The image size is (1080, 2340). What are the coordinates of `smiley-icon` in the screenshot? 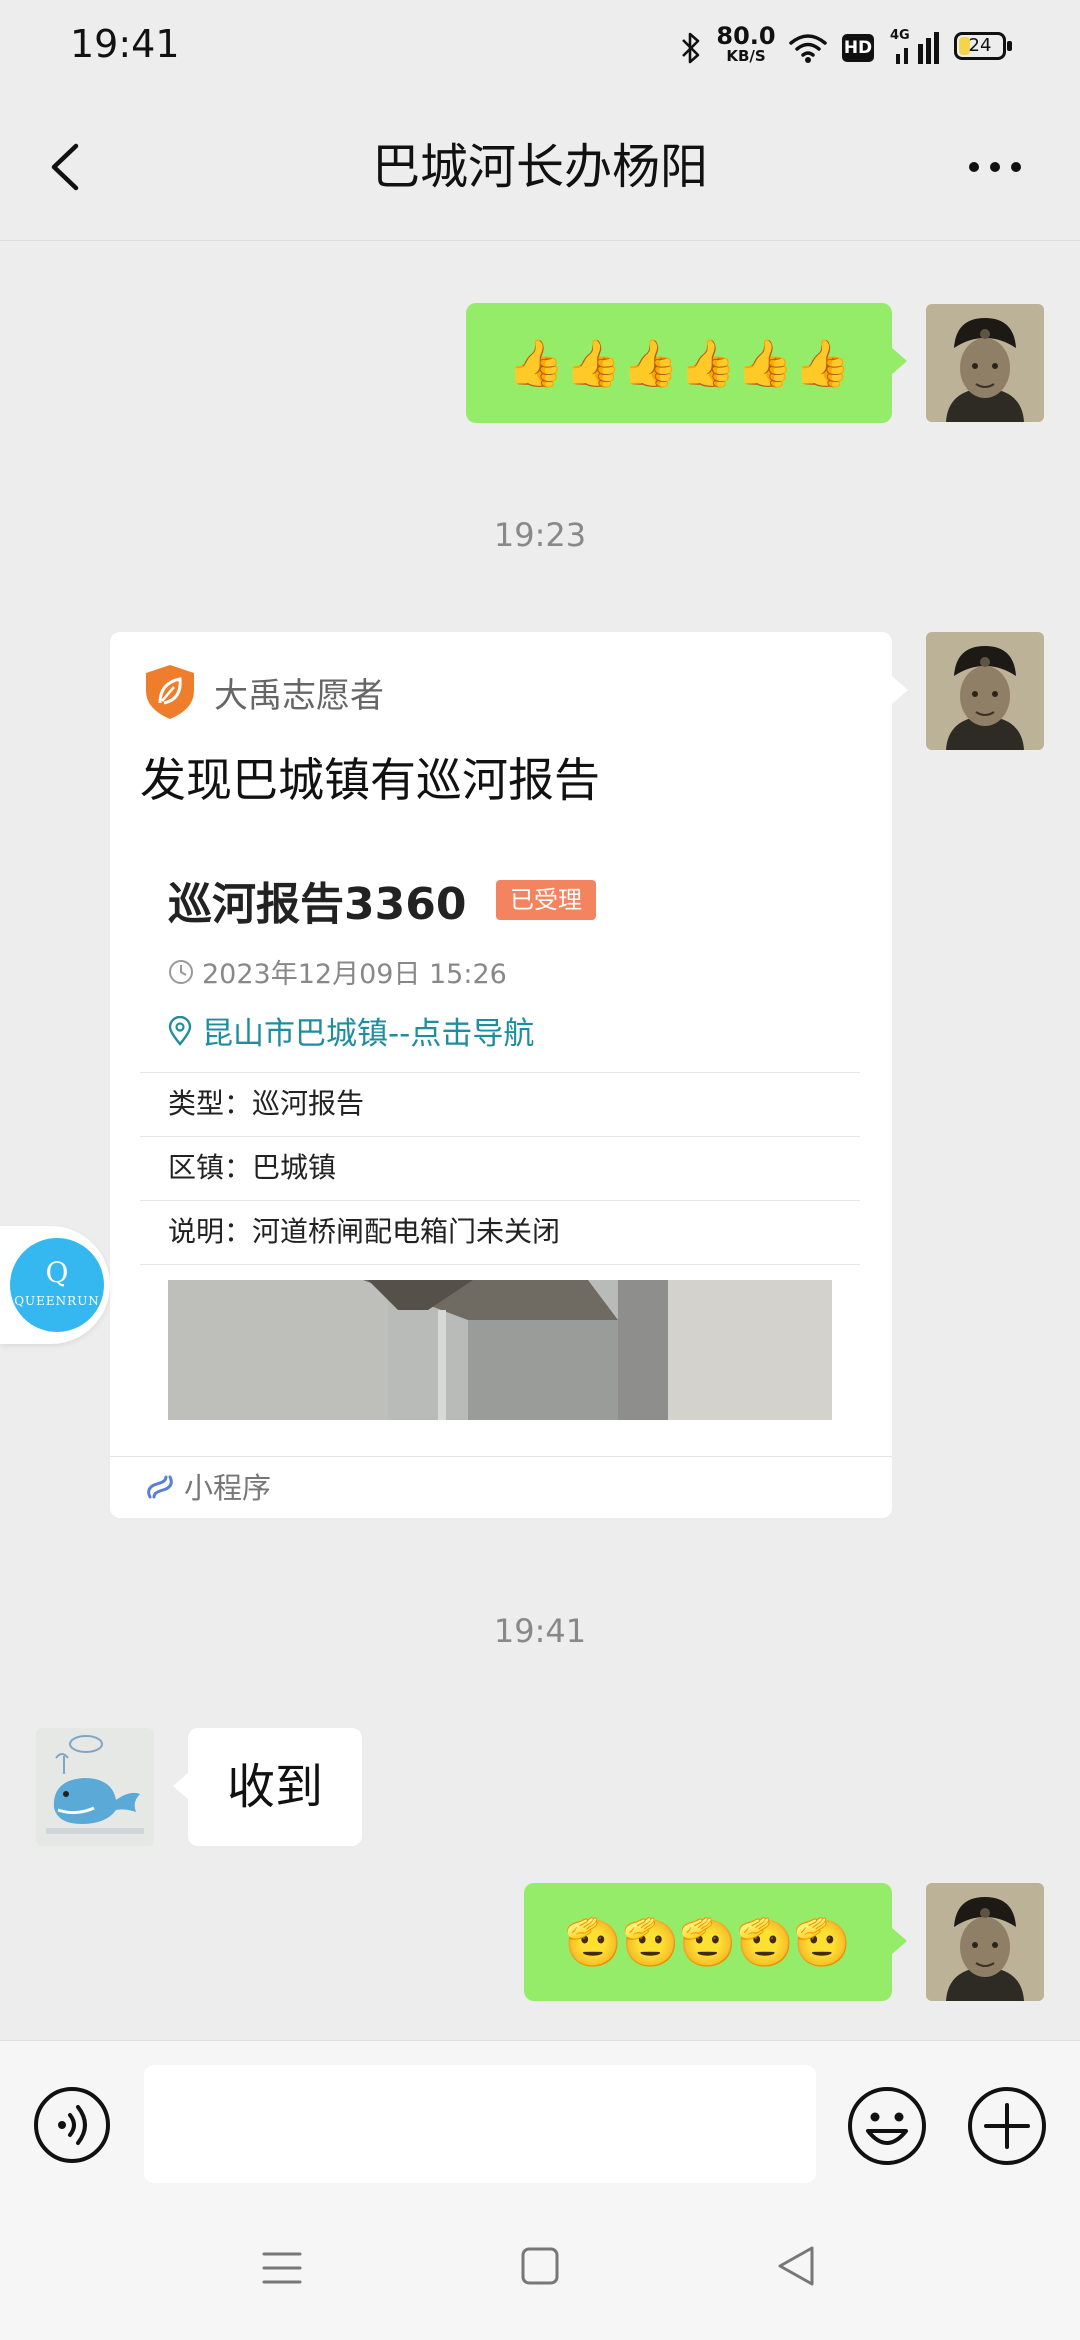 It's located at (887, 2126).